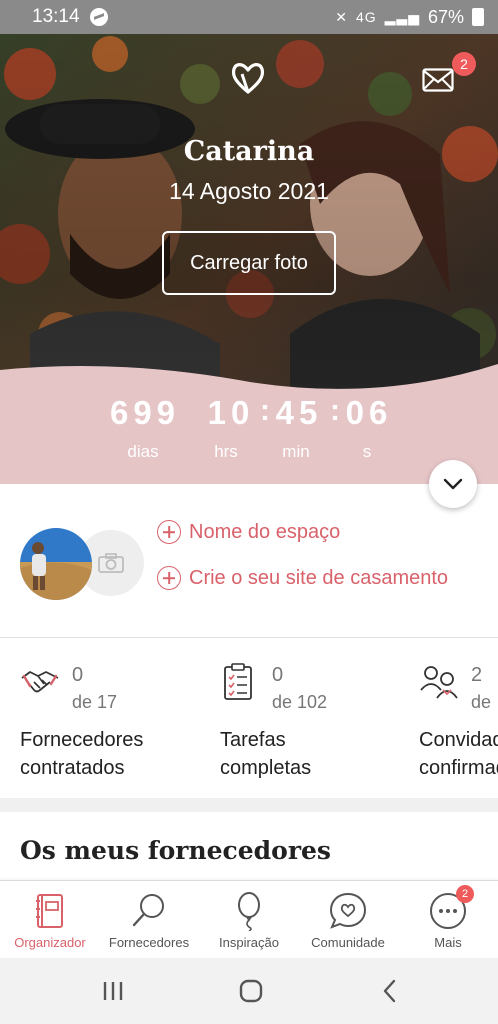 The height and width of the screenshot is (1024, 498). I want to click on battery-percent: 67%, so click(445, 16).